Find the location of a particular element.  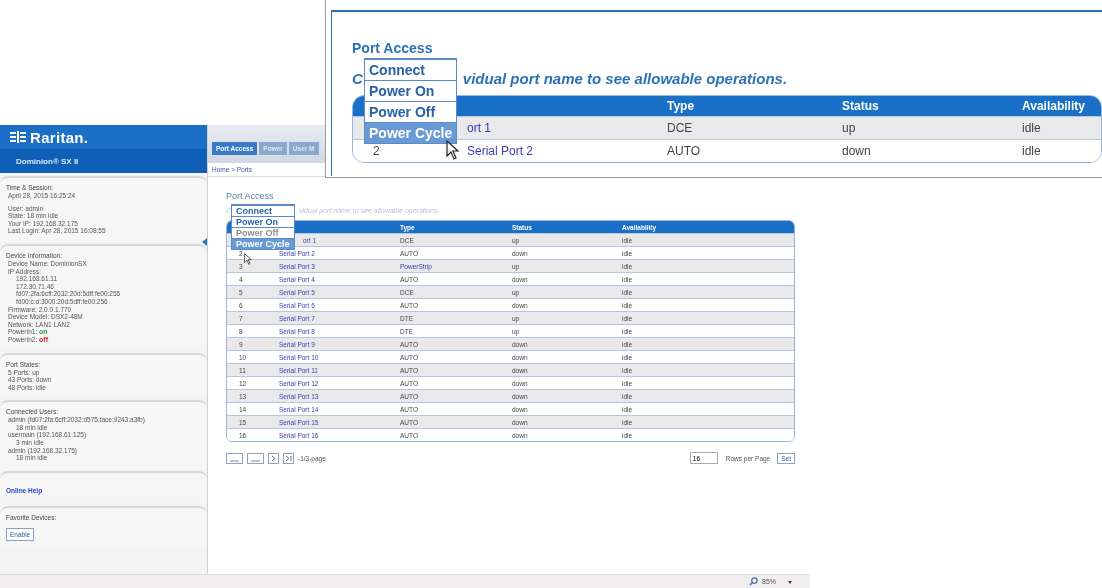

table-cell-text: 2 is located at coordinates (376, 151).